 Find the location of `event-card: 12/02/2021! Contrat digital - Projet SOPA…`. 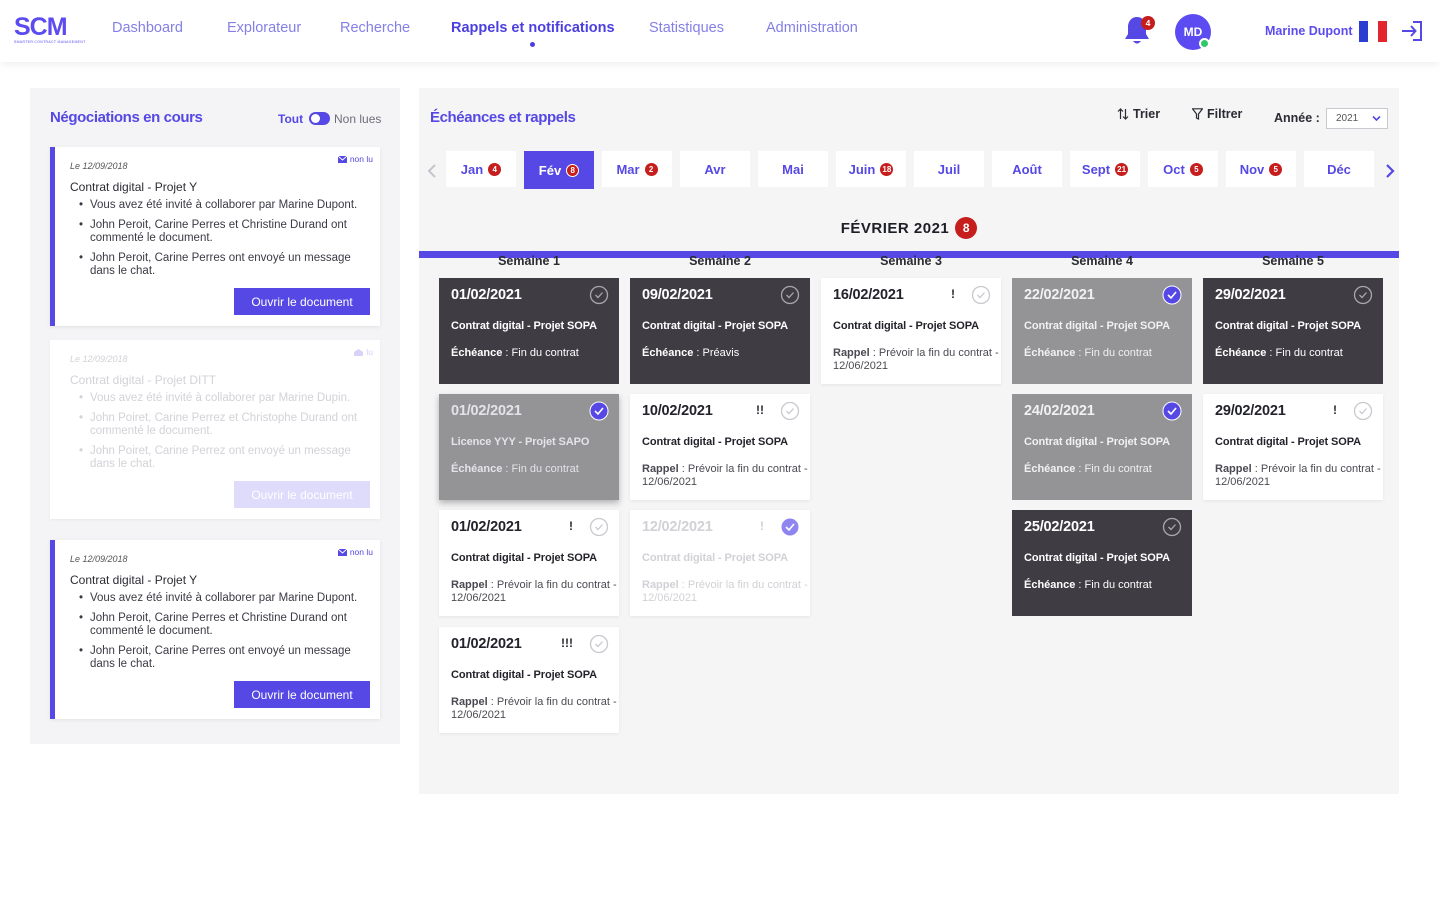

event-card: 12/02/2021! Contrat digital - Projet SOPA… is located at coordinates (720, 563).